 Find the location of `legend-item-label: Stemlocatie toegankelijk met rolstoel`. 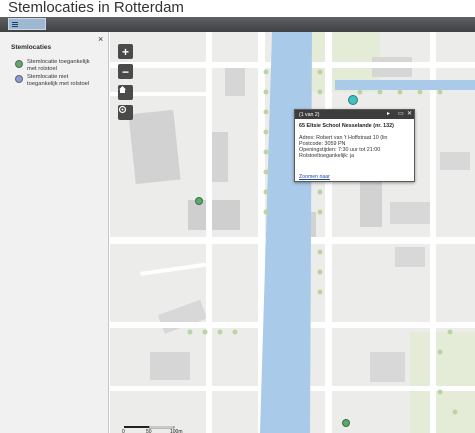

legend-item-label: Stemlocatie toegankelijk met rolstoel is located at coordinates (58, 65).